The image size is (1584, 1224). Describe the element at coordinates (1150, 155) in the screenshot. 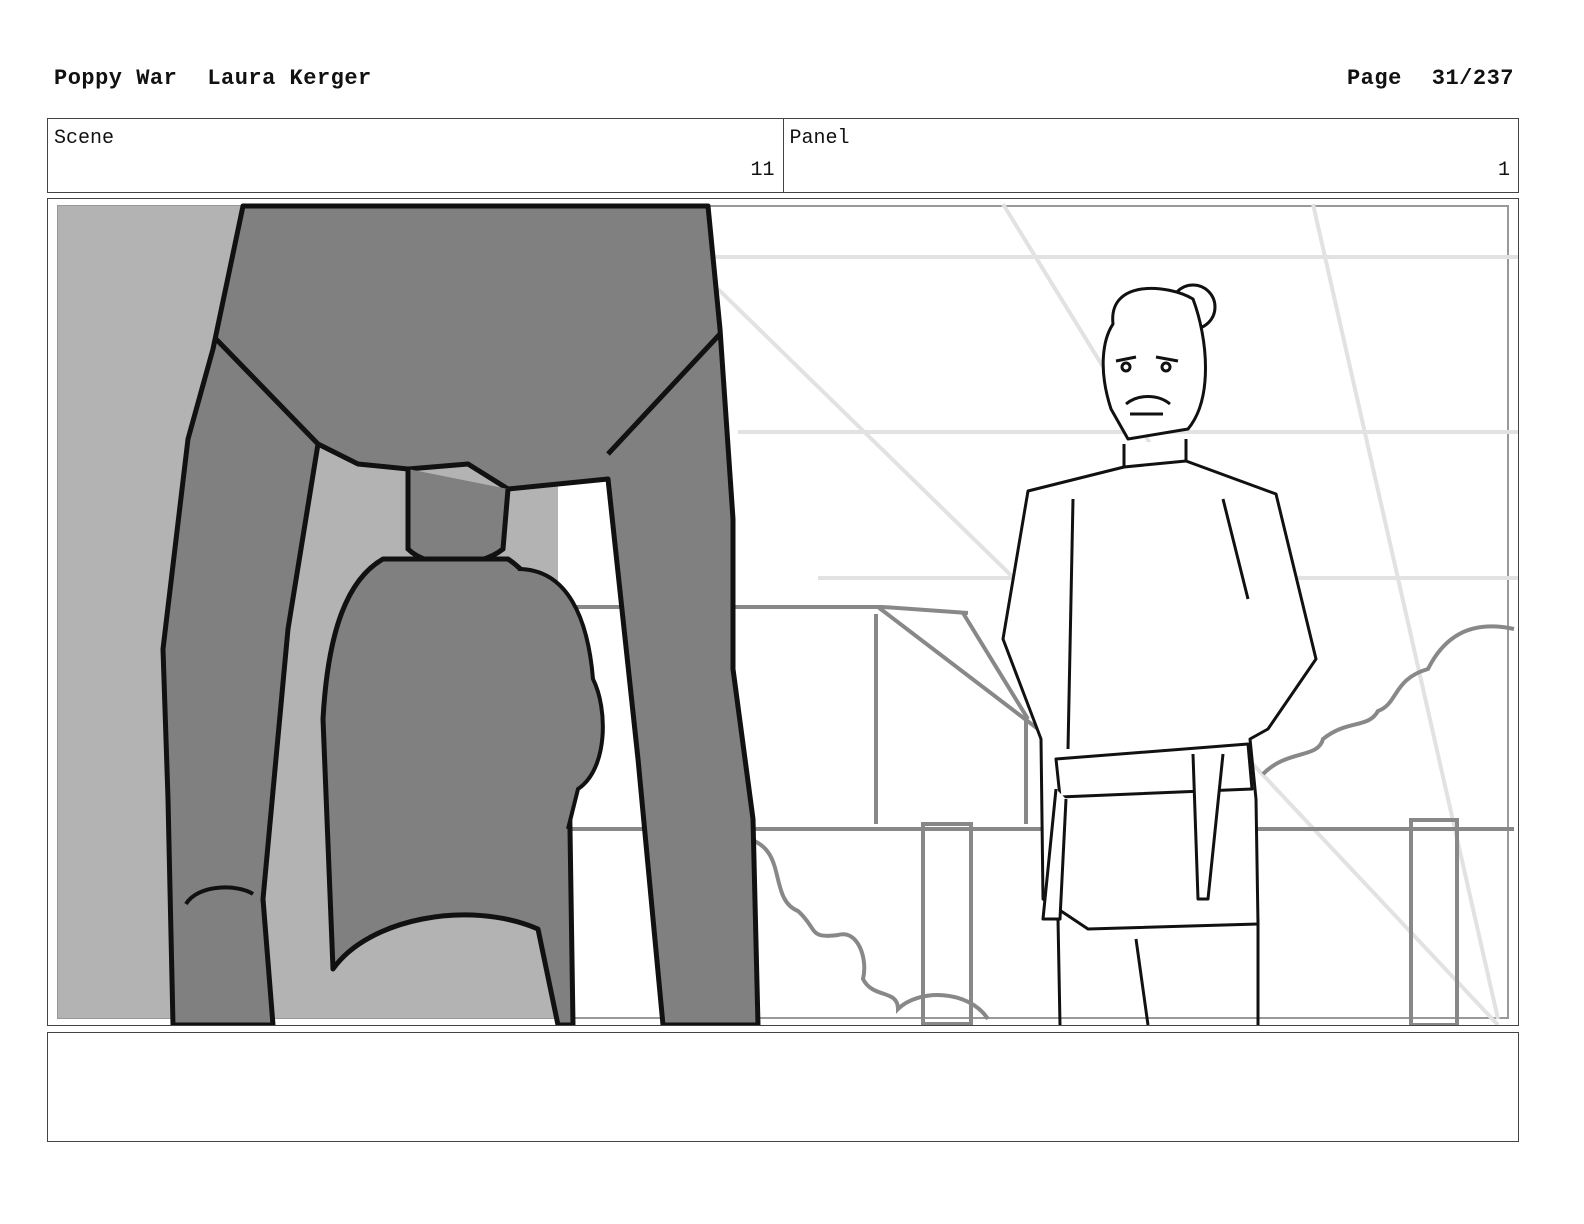

I see `panel-cell: Panel 1` at that location.